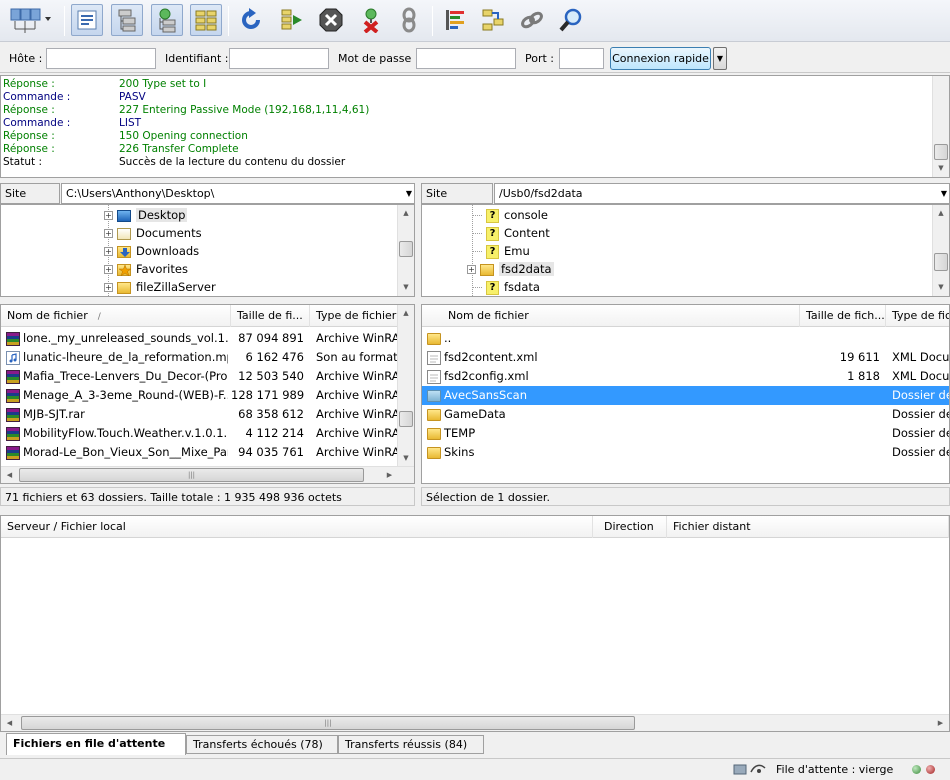 This screenshot has width=950, height=780. Describe the element at coordinates (251, 20) in the screenshot. I see `refresh-icon` at that location.